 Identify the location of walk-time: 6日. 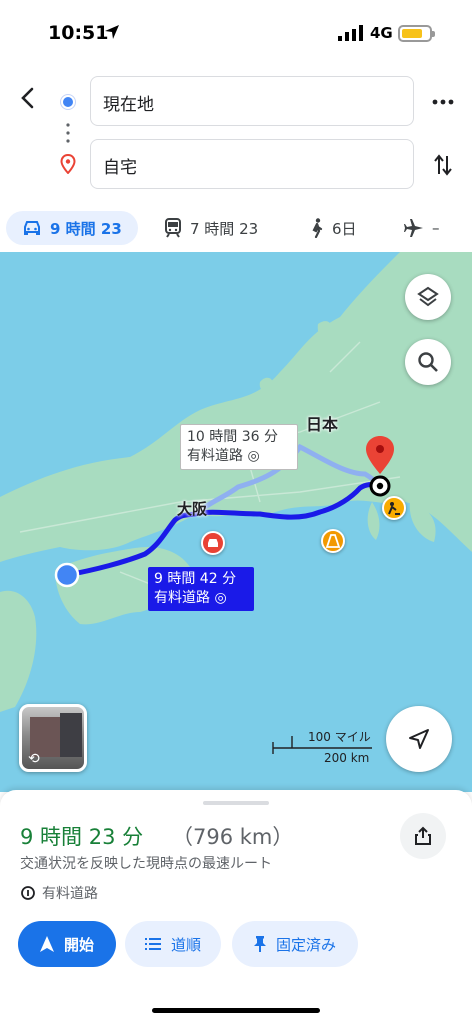
(344, 228).